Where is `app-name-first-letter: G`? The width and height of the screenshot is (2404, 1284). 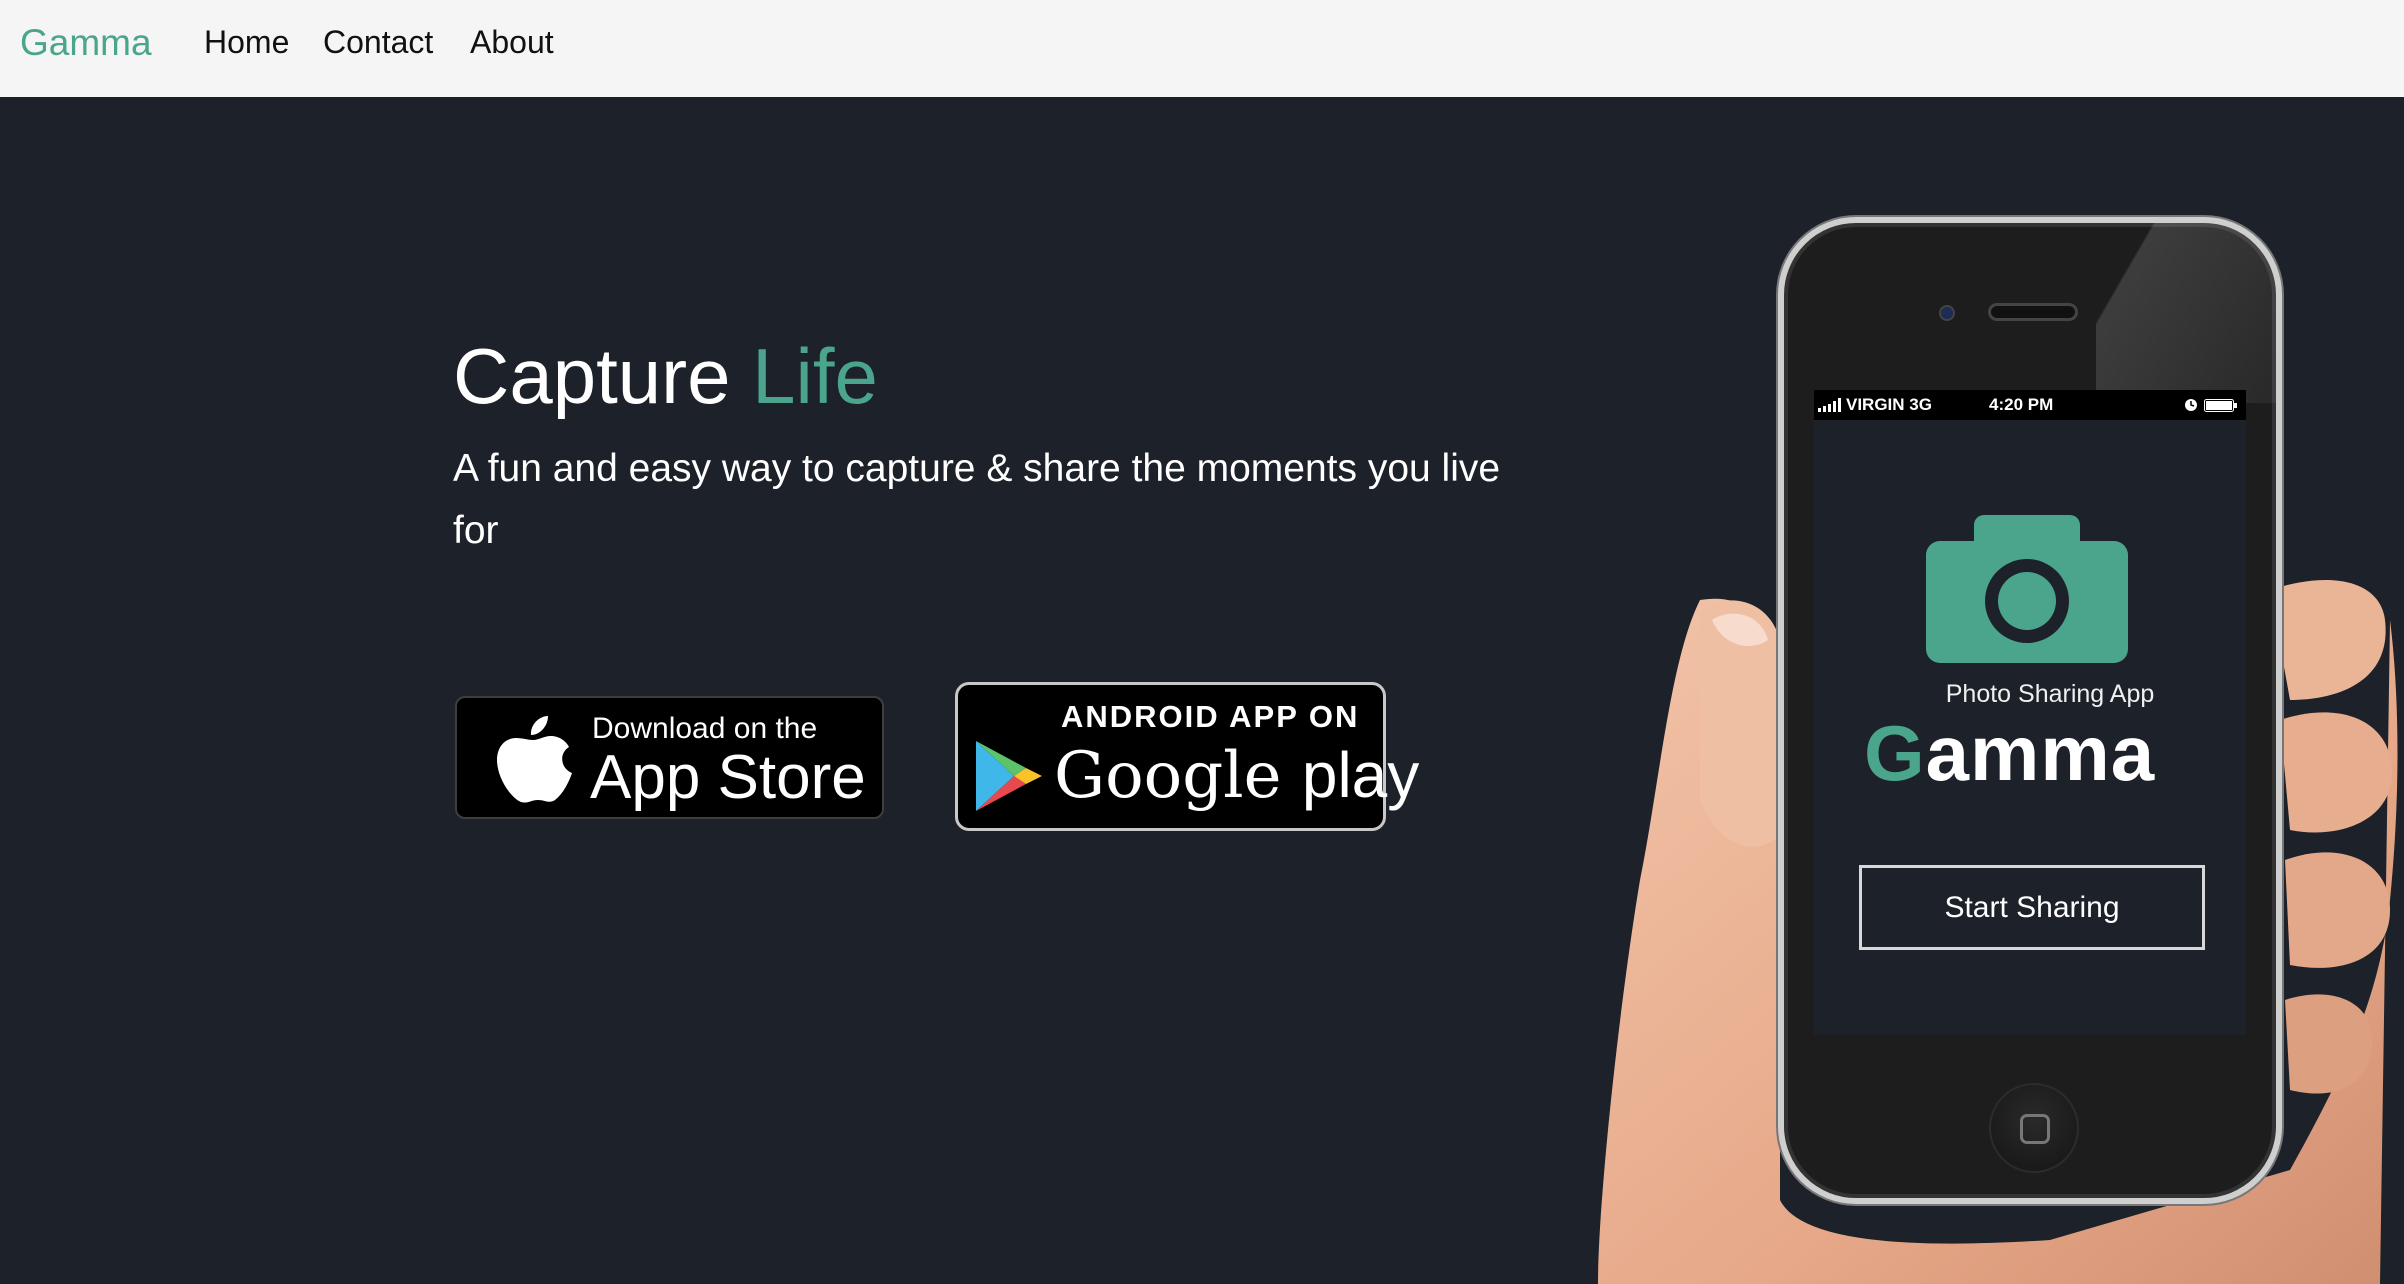 app-name-first-letter: G is located at coordinates (1895, 753).